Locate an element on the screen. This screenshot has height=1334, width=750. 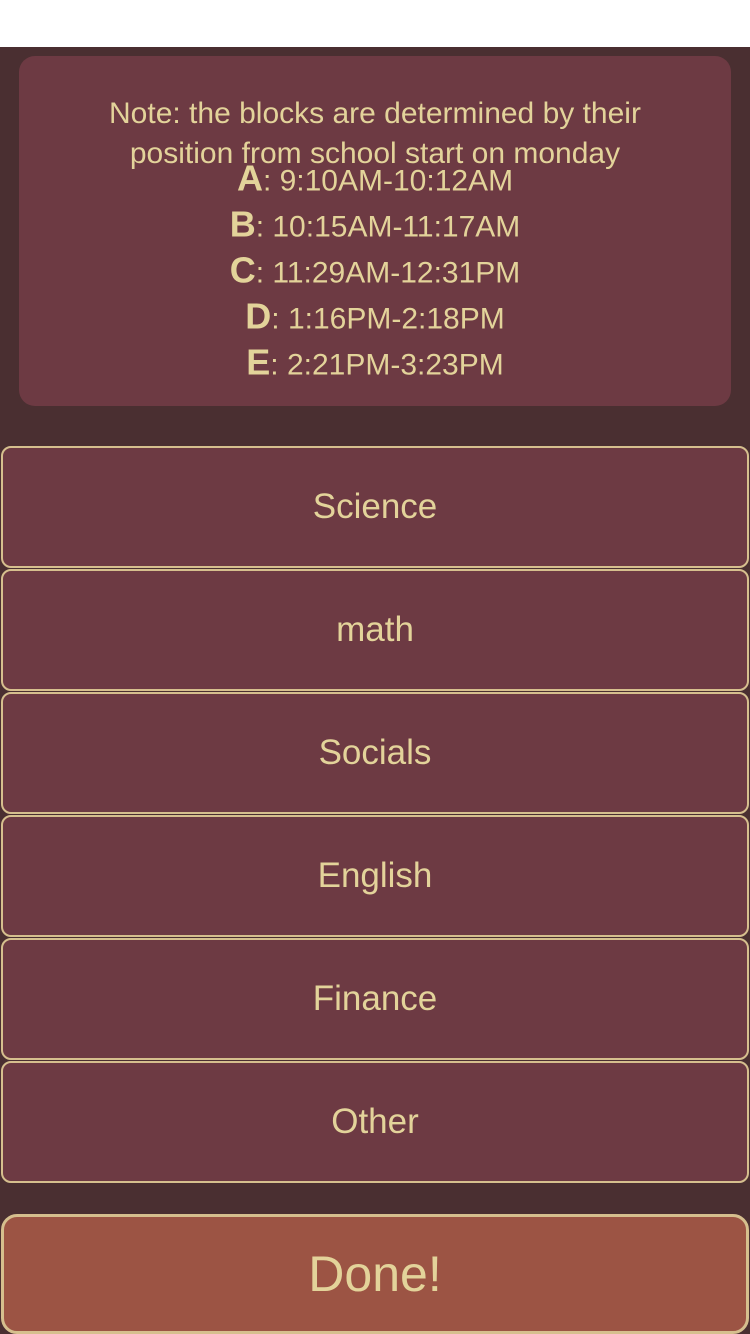
block-letter: E is located at coordinates (258, 362).